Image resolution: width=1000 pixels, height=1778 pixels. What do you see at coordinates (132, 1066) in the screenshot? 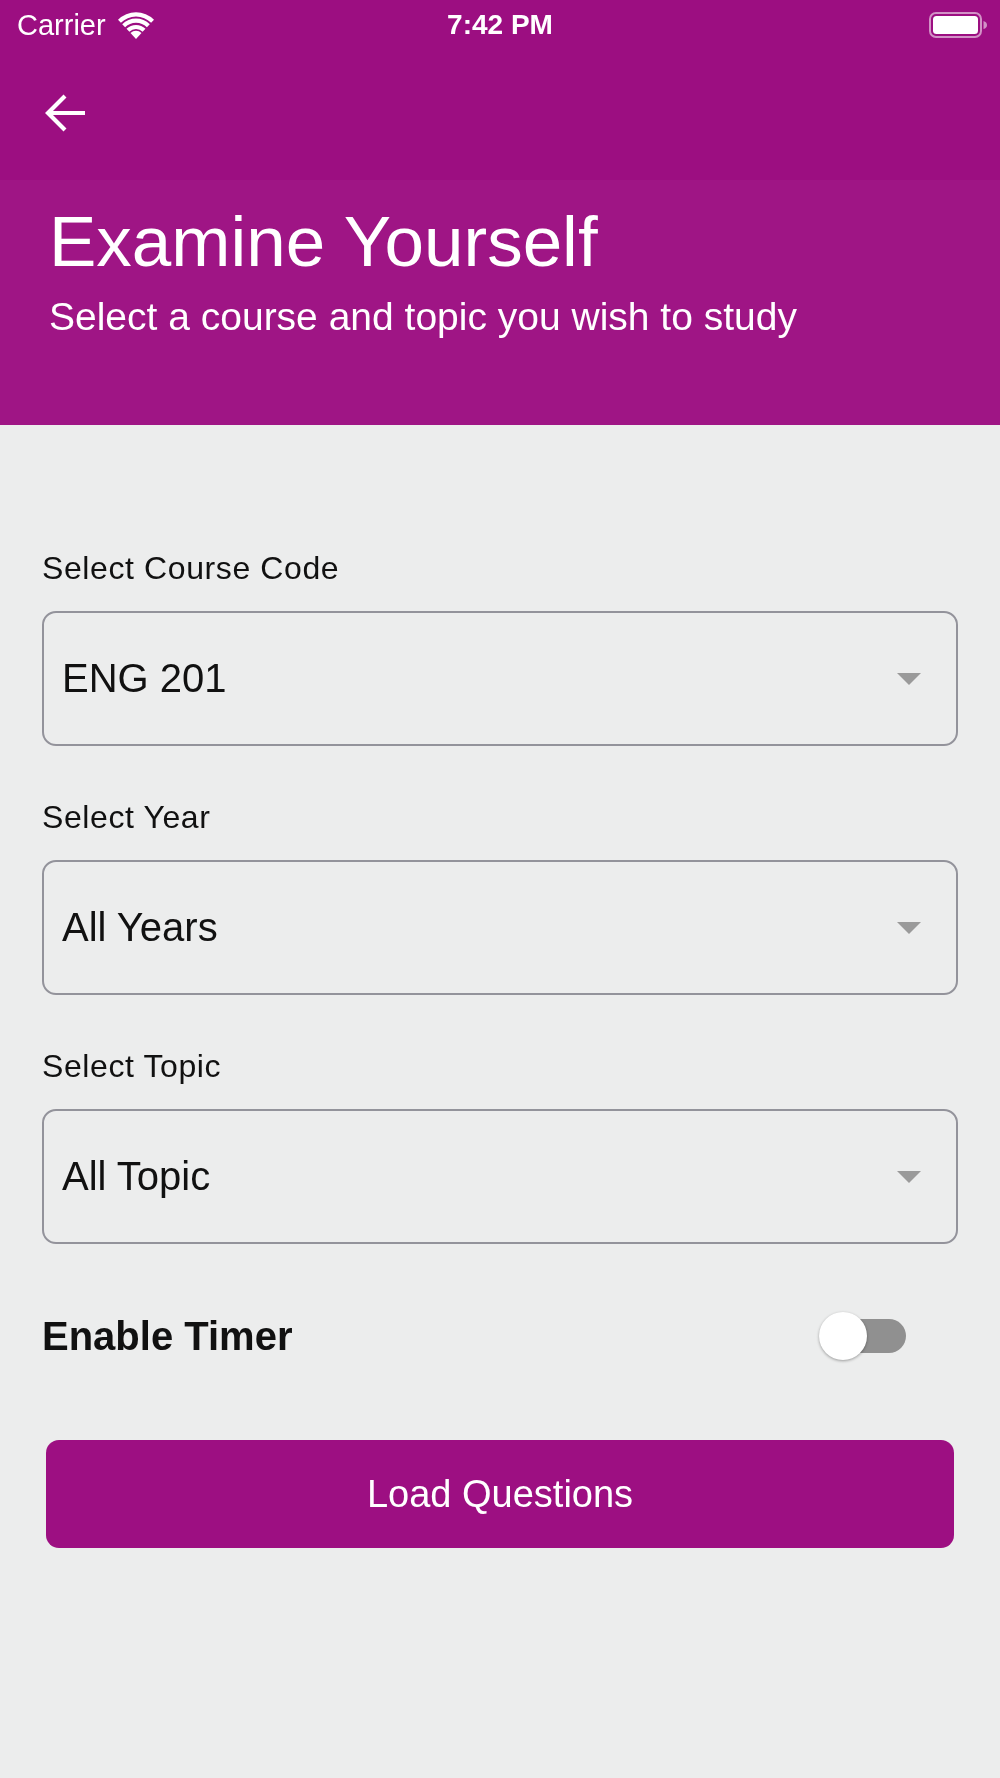
I see `field-label: Select Topic` at bounding box center [132, 1066].